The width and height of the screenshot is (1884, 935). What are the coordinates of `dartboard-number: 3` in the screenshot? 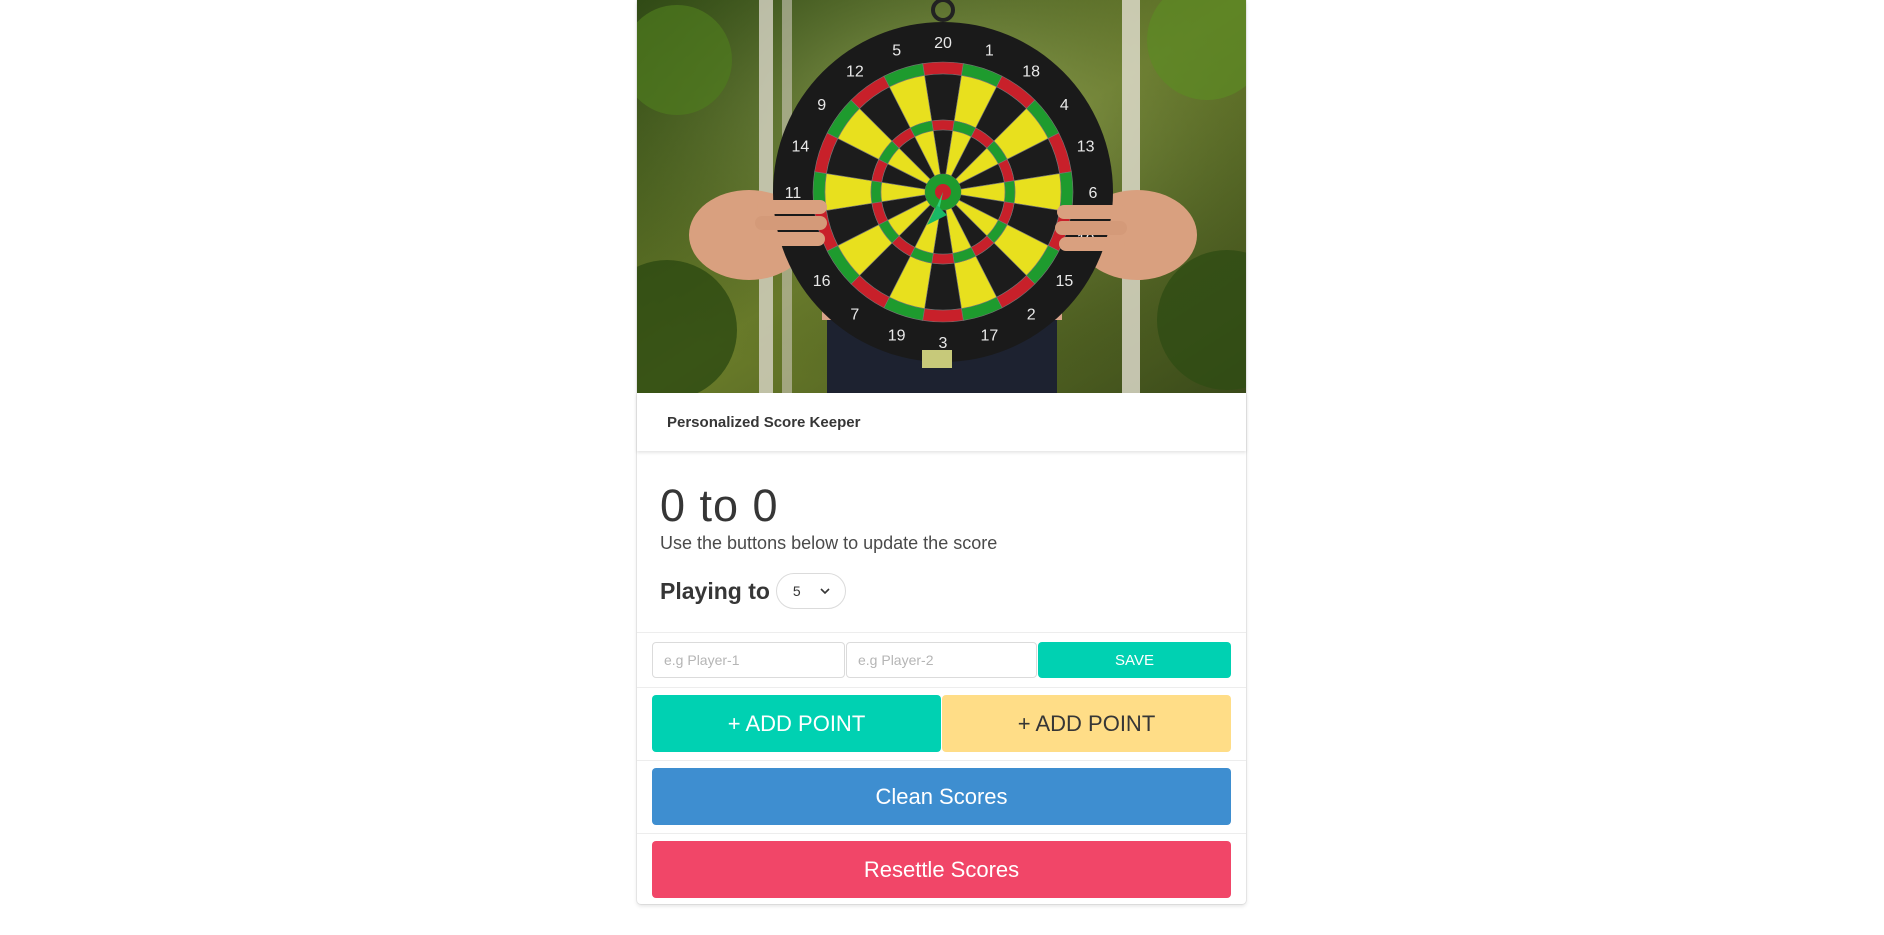 It's located at (943, 343).